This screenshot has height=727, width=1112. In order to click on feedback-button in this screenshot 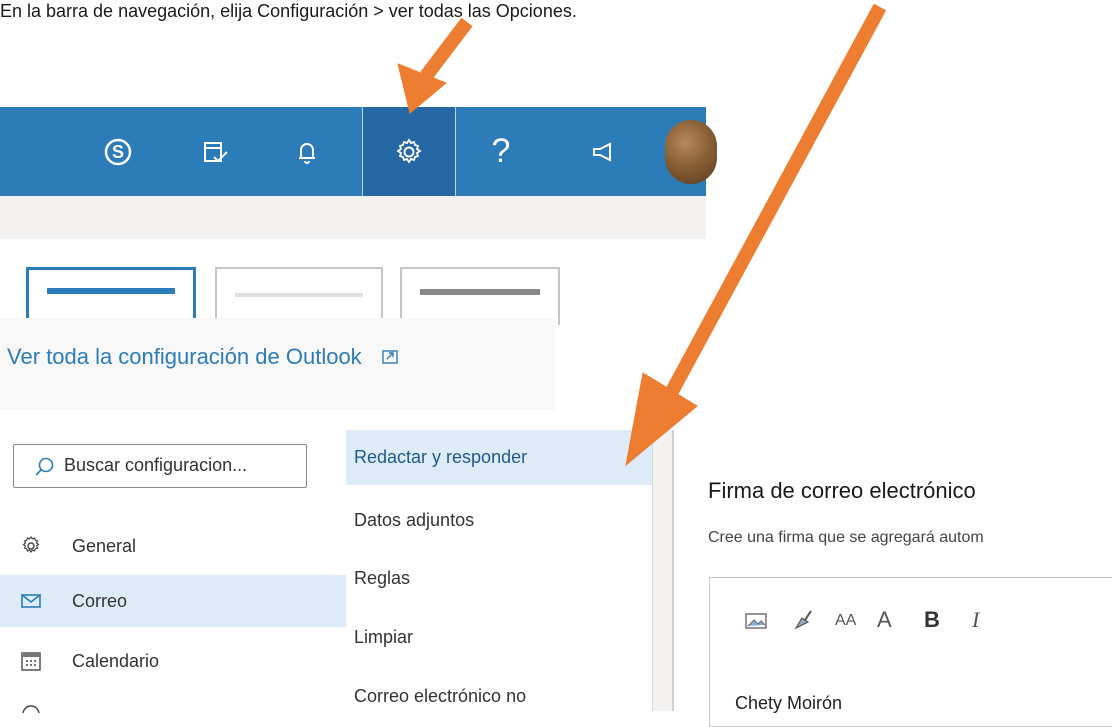, I will do `click(603, 151)`.